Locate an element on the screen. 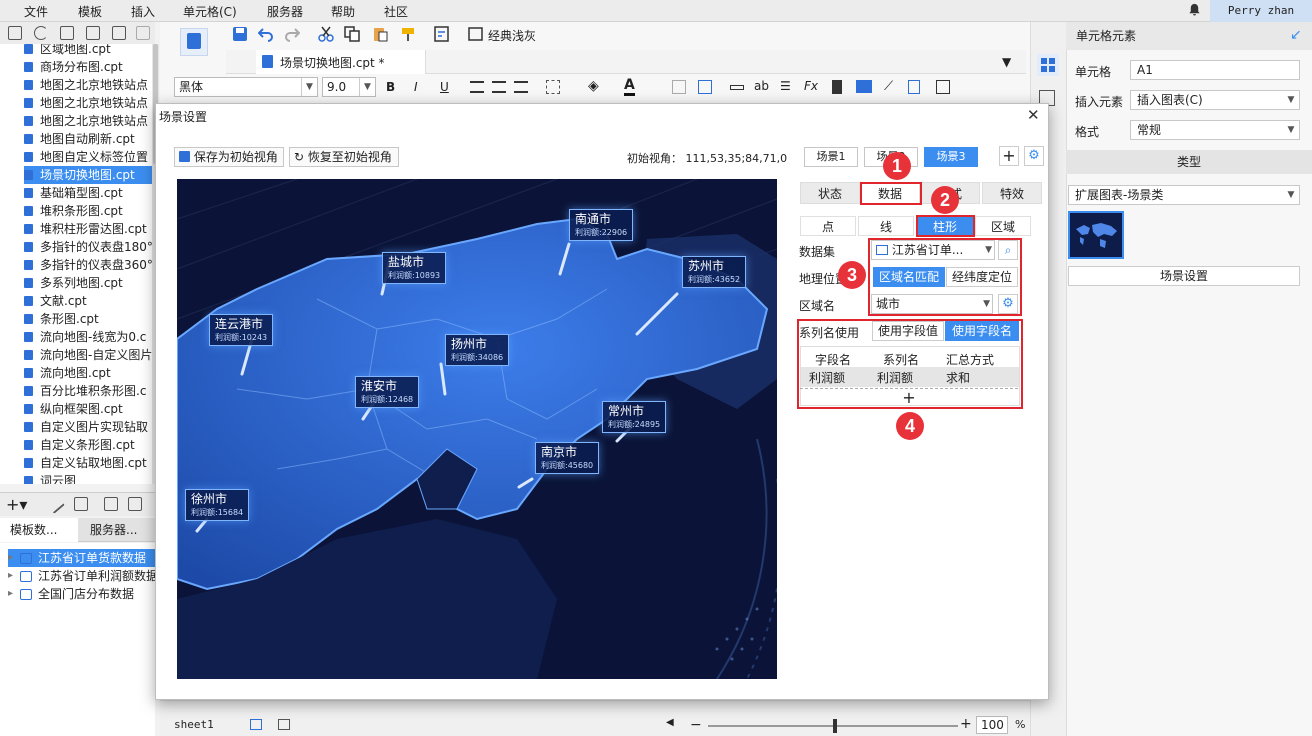  file-item: 流向地图-线宽为0.c is located at coordinates (88, 337).